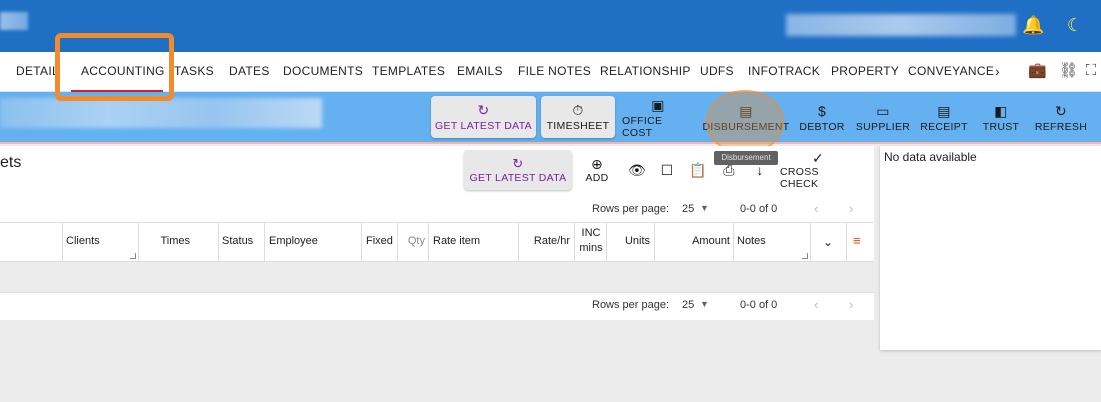 Image resolution: width=1101 pixels, height=402 pixels. What do you see at coordinates (1001, 111) in the screenshot?
I see `trust-wallet-icon: ◧` at bounding box center [1001, 111].